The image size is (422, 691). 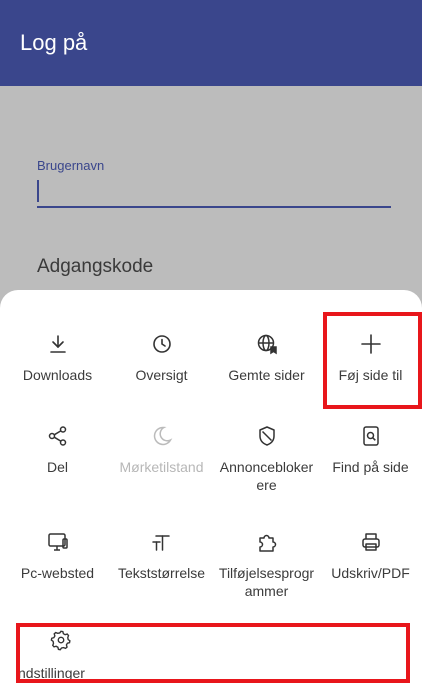 What do you see at coordinates (161, 344) in the screenshot?
I see `clock-icon` at bounding box center [161, 344].